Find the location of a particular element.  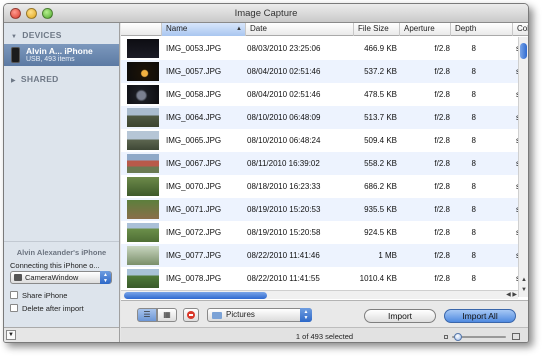

thumbnail-size-slider is located at coordinates (482, 337).